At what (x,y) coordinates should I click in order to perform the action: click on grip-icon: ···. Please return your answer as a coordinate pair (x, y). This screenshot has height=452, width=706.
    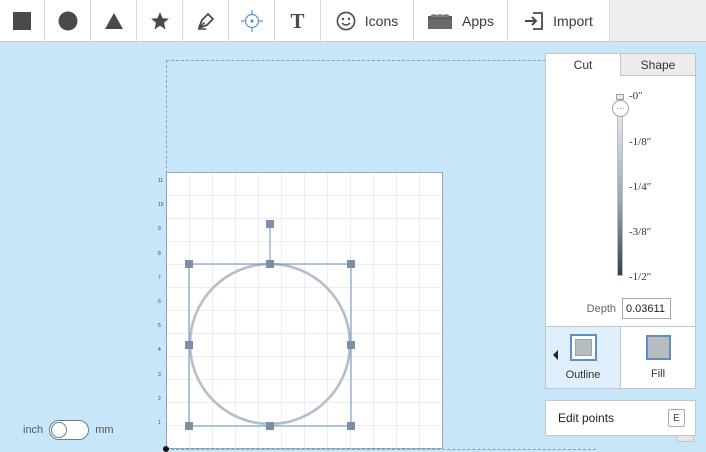
    Looking at the image, I should click on (620, 108).